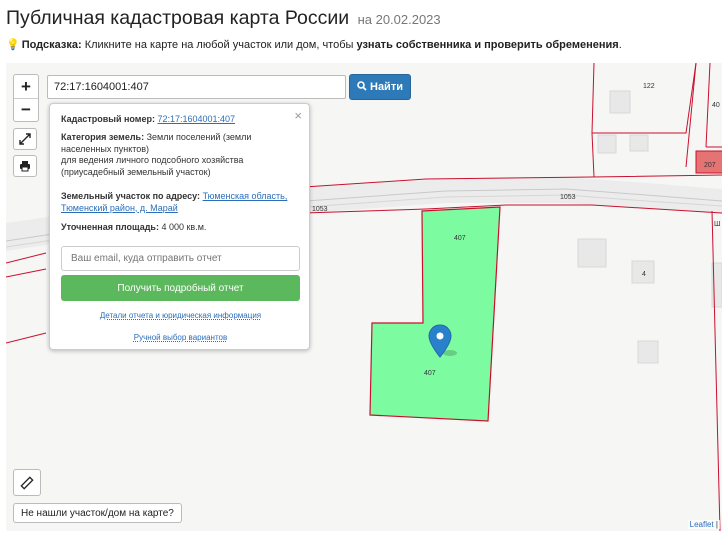 The height and width of the screenshot is (538, 722). I want to click on get-report-button: Получить подробный отчет, so click(180, 288).